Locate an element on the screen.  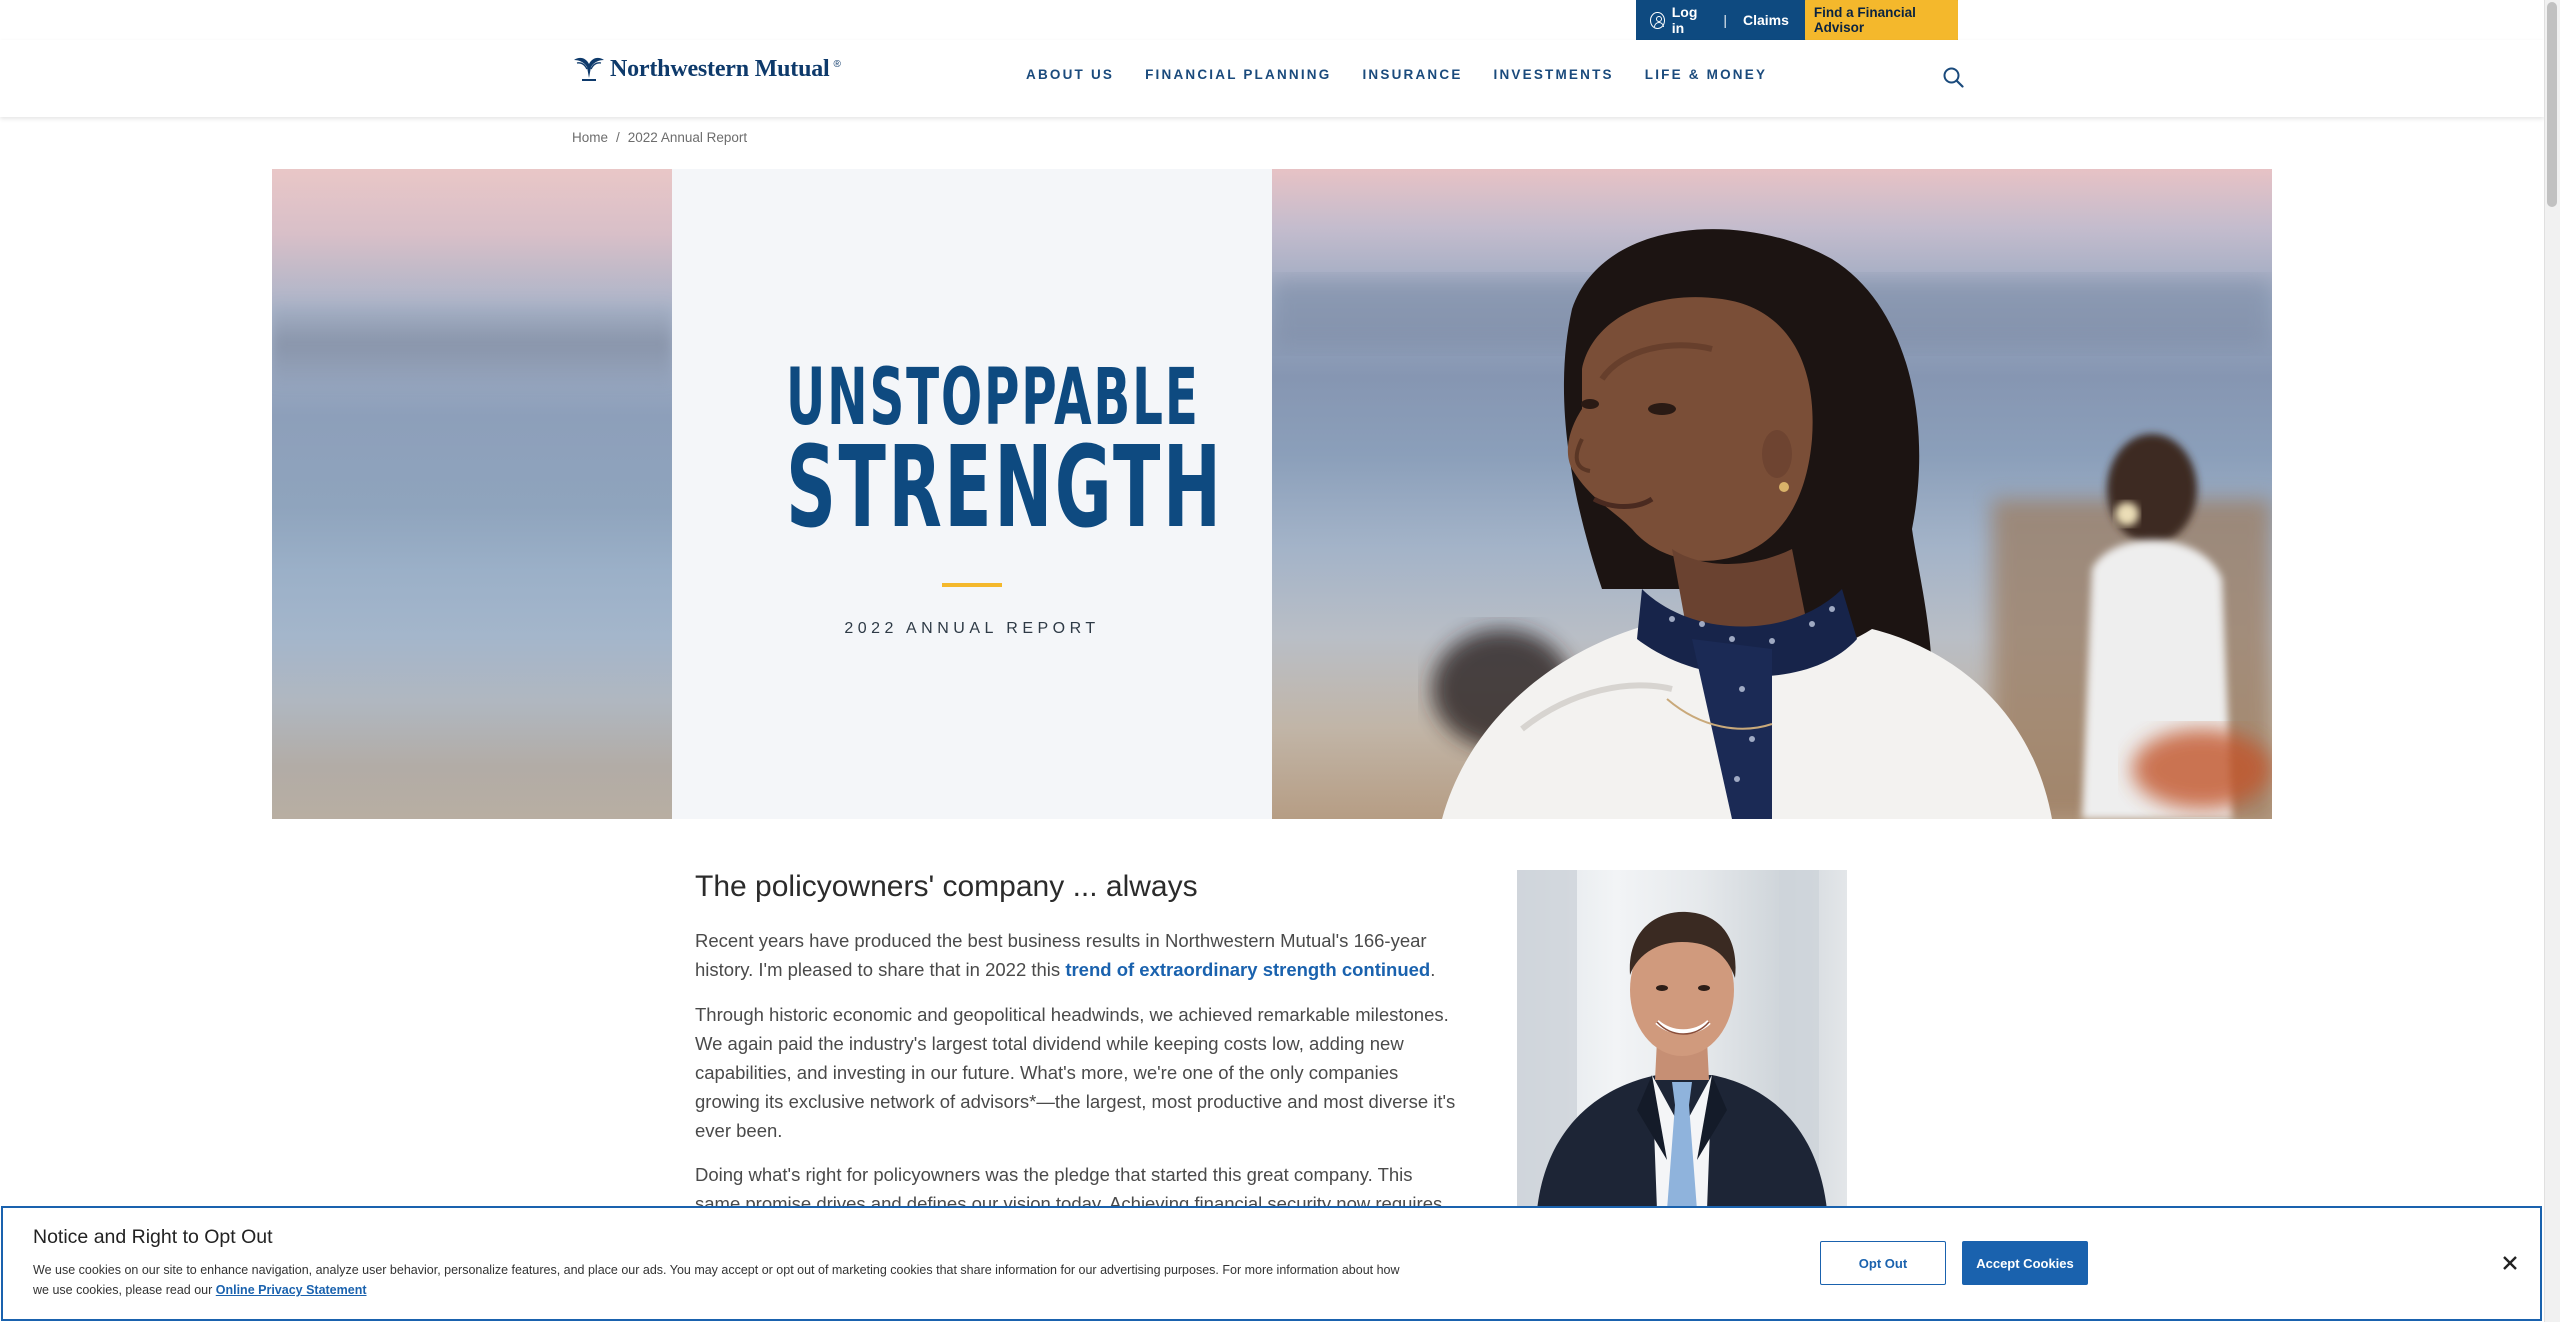
hero-title-line2: STRENGTH is located at coordinates (1005, 488).